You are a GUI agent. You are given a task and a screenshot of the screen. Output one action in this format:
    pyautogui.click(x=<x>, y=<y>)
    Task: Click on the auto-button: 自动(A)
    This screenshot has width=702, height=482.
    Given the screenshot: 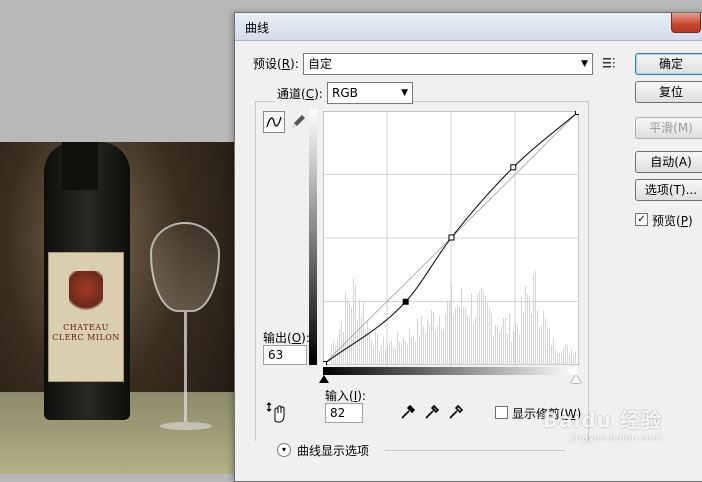 What is the action you would take?
    pyautogui.click(x=668, y=162)
    